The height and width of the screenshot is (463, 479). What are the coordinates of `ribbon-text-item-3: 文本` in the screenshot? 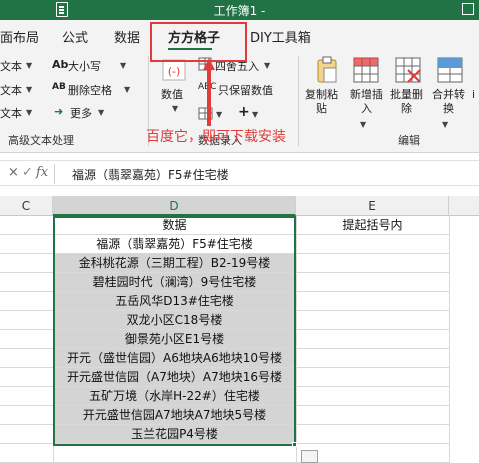 It's located at (11, 113).